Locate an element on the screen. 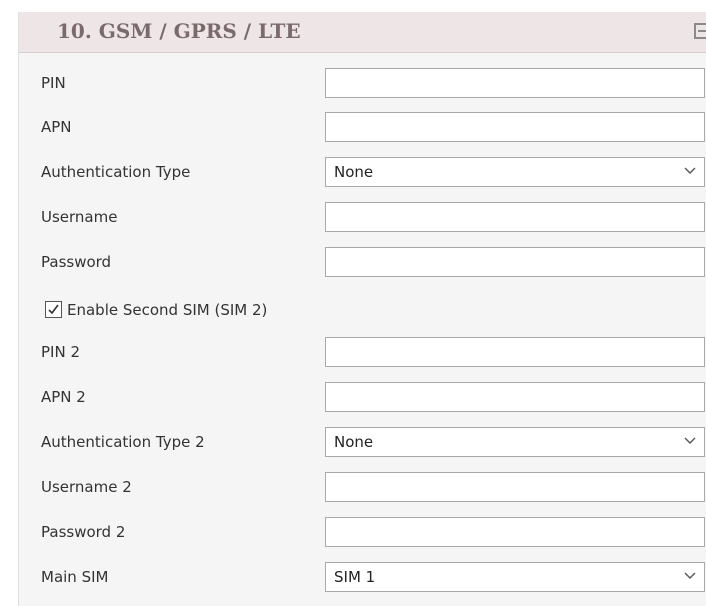 The height and width of the screenshot is (606, 706). apn-row: APN is located at coordinates (362, 127).